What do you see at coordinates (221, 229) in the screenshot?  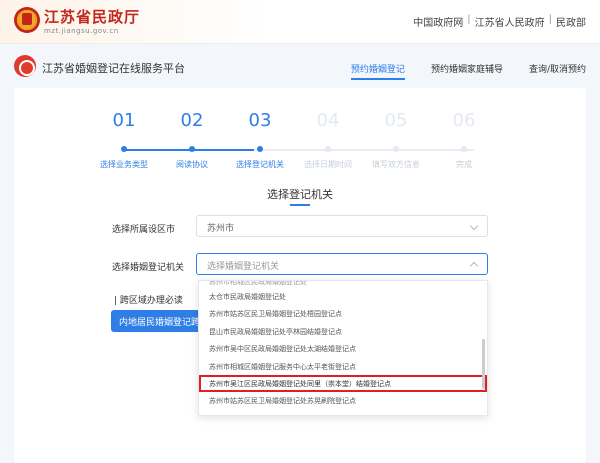 I see `city-select-value: 苏州市` at bounding box center [221, 229].